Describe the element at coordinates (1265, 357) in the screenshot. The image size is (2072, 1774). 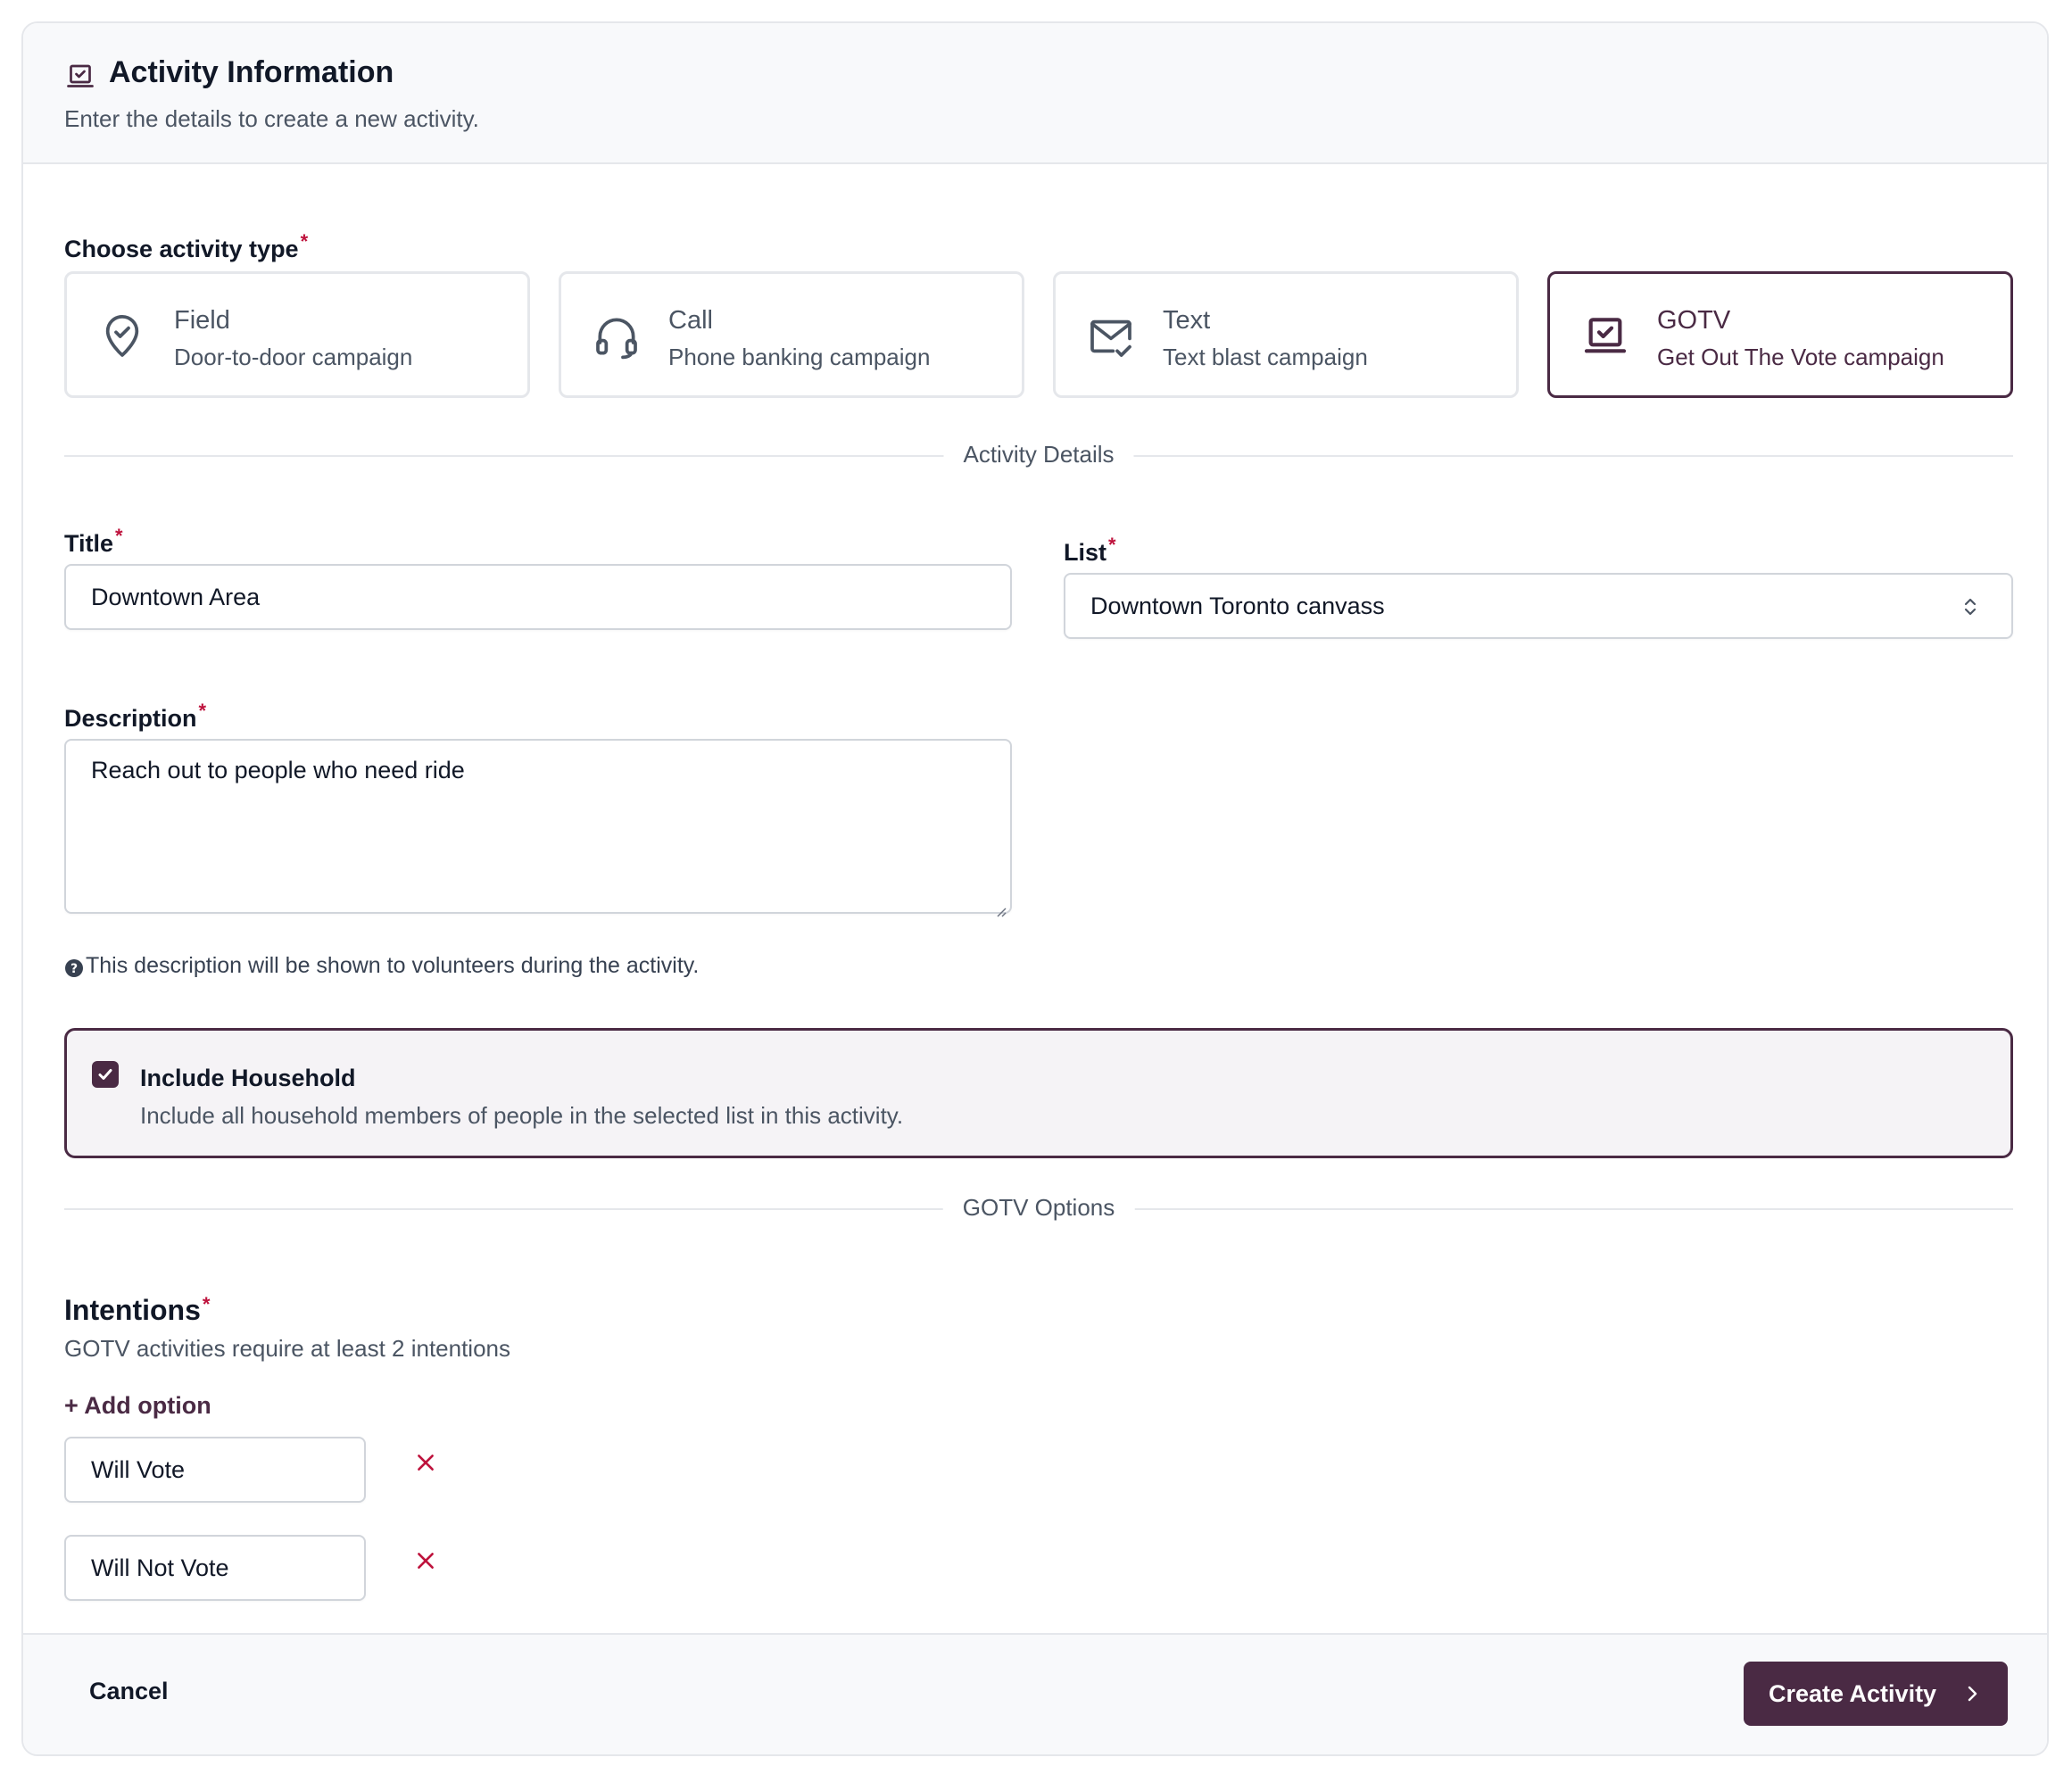
I see `activity-type-description: Text blast campaign` at that location.